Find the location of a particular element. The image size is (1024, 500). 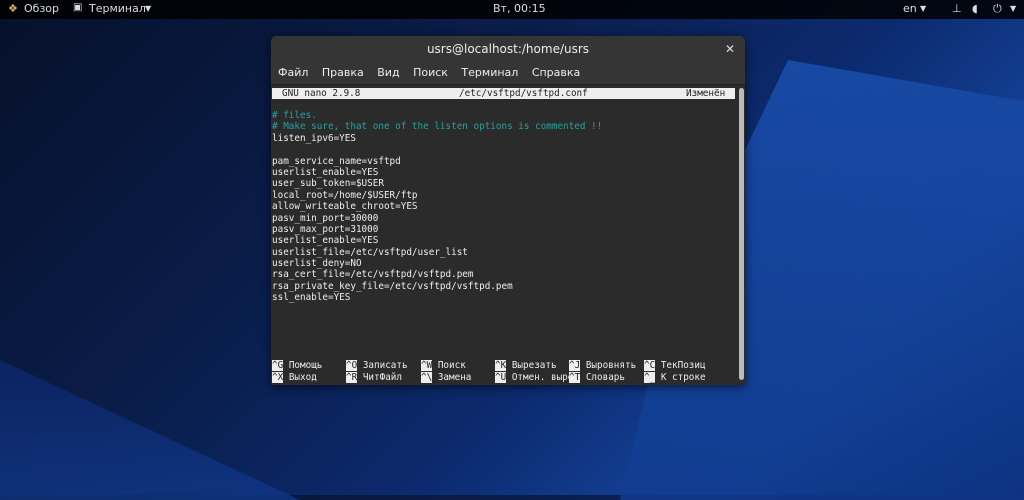

shortcut-item: ^W Поиск is located at coordinates (443, 366).